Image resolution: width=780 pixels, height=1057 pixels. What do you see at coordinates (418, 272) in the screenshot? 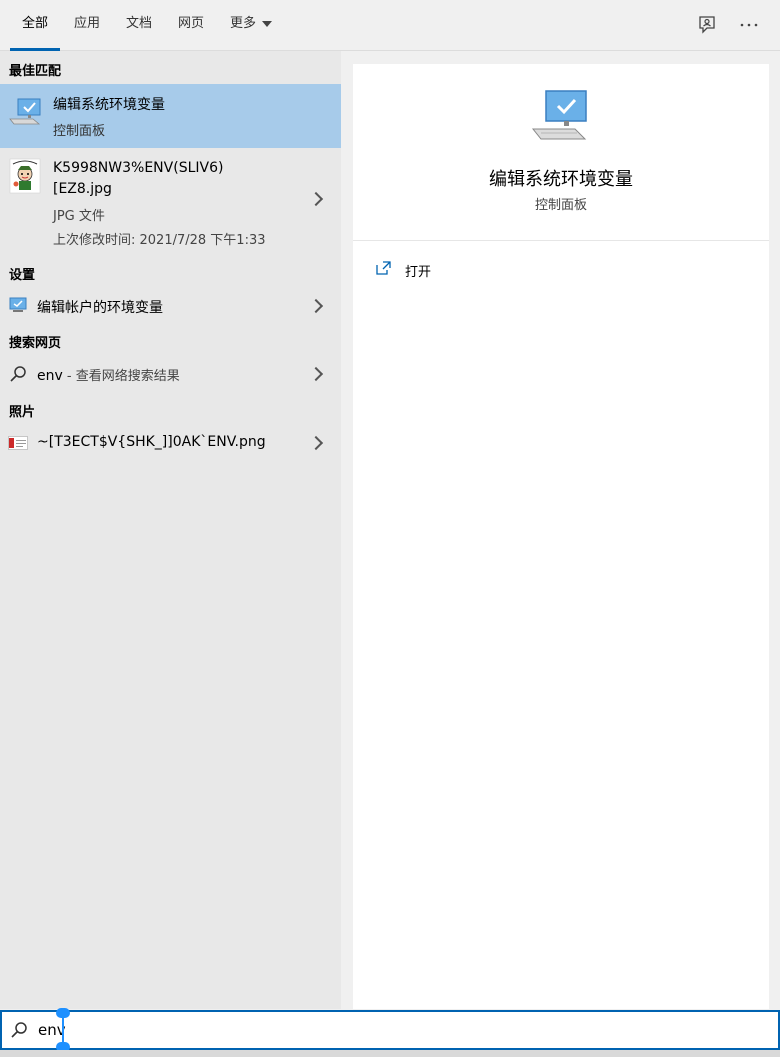
I see `open-label: 打开` at bounding box center [418, 272].